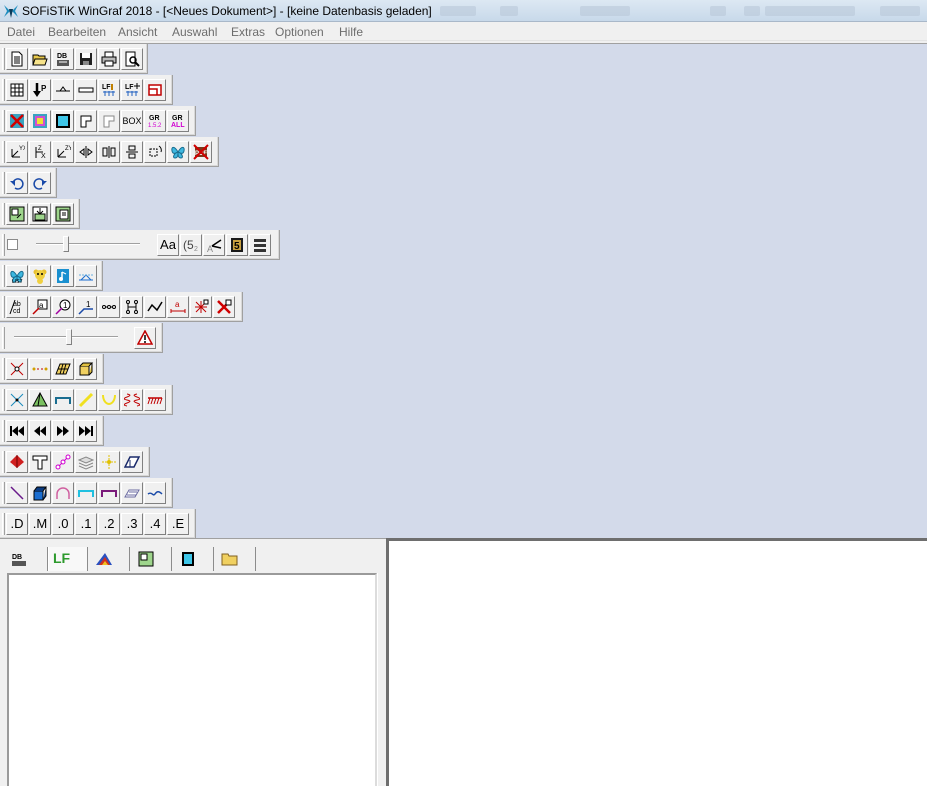  I want to click on panel-splitter, so click(381, 679).